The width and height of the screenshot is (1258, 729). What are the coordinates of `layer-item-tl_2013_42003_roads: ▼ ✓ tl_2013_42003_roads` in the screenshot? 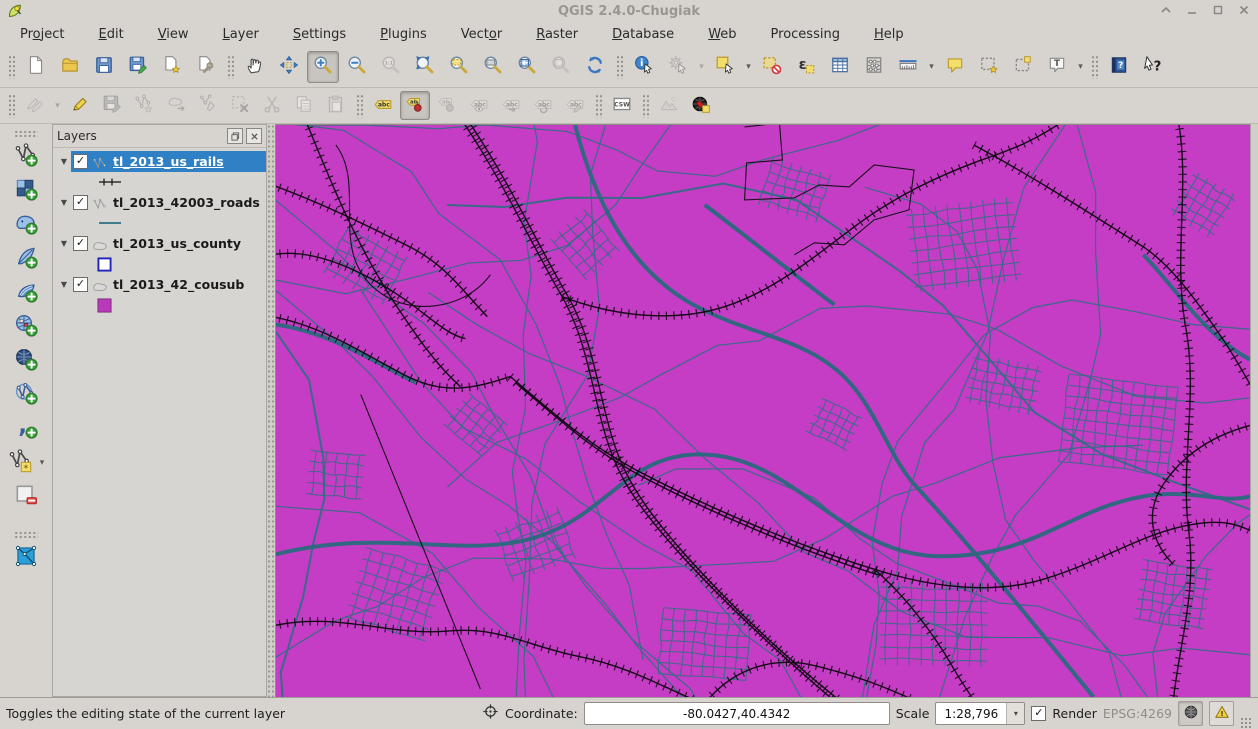 It's located at (159, 202).